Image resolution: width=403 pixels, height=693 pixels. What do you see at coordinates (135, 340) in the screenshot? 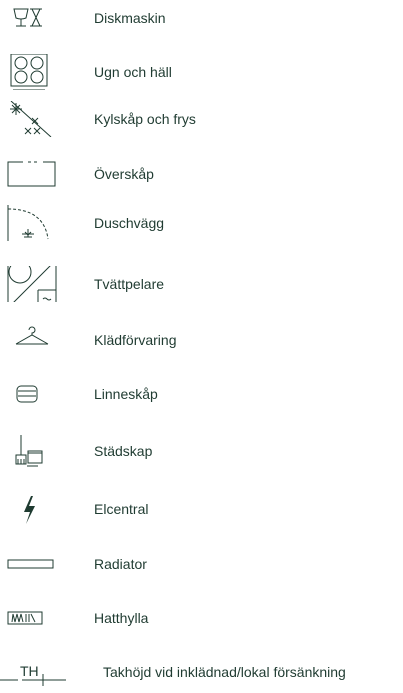
I see `legend-label: Klädförvaring` at bounding box center [135, 340].